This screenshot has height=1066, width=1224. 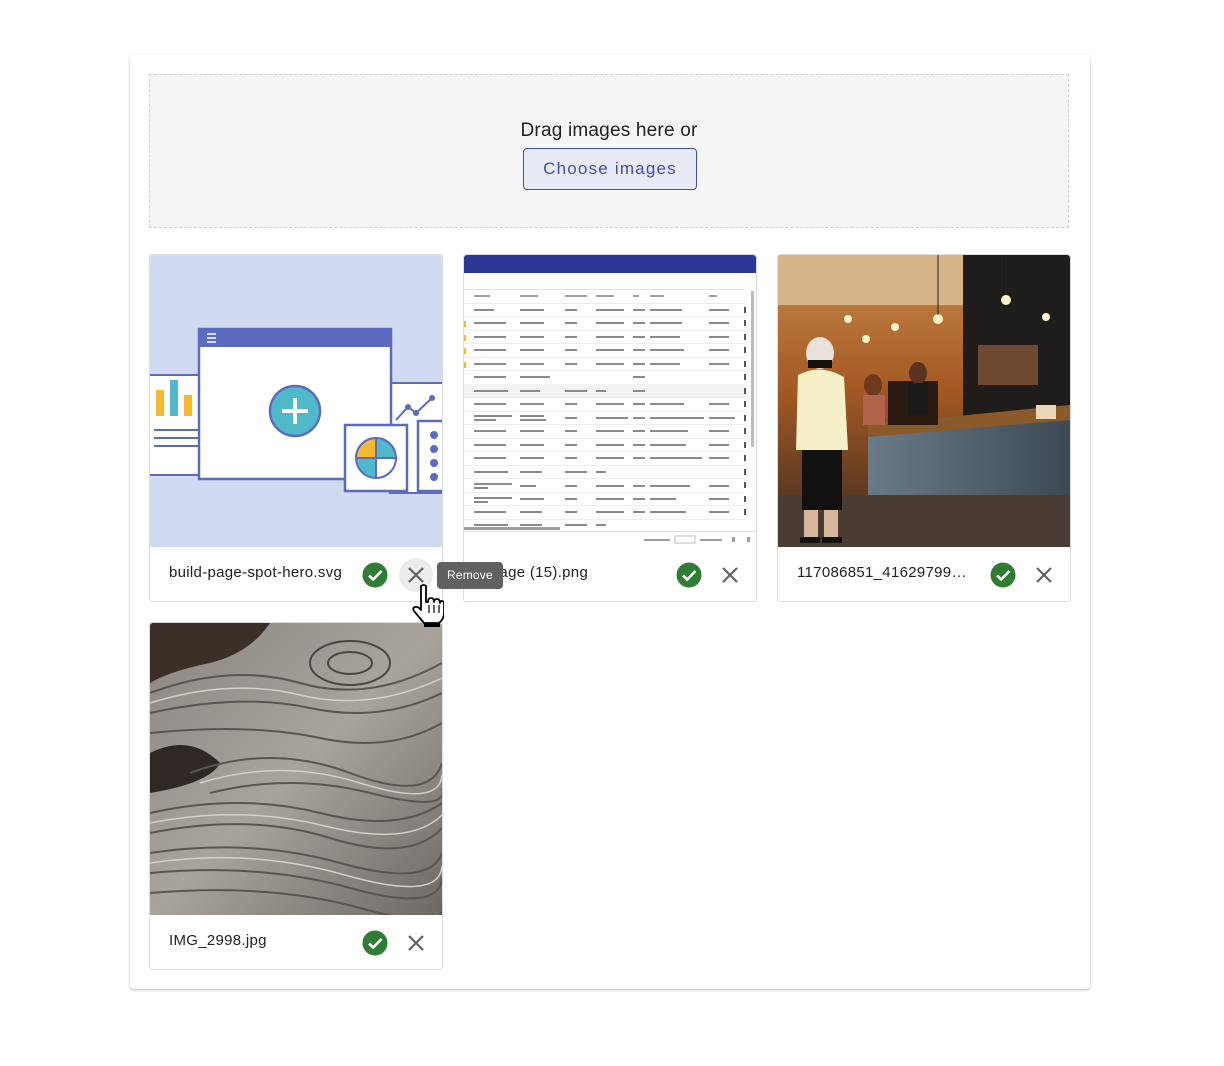 What do you see at coordinates (536, 572) in the screenshot?
I see `file-name: image (15).png` at bounding box center [536, 572].